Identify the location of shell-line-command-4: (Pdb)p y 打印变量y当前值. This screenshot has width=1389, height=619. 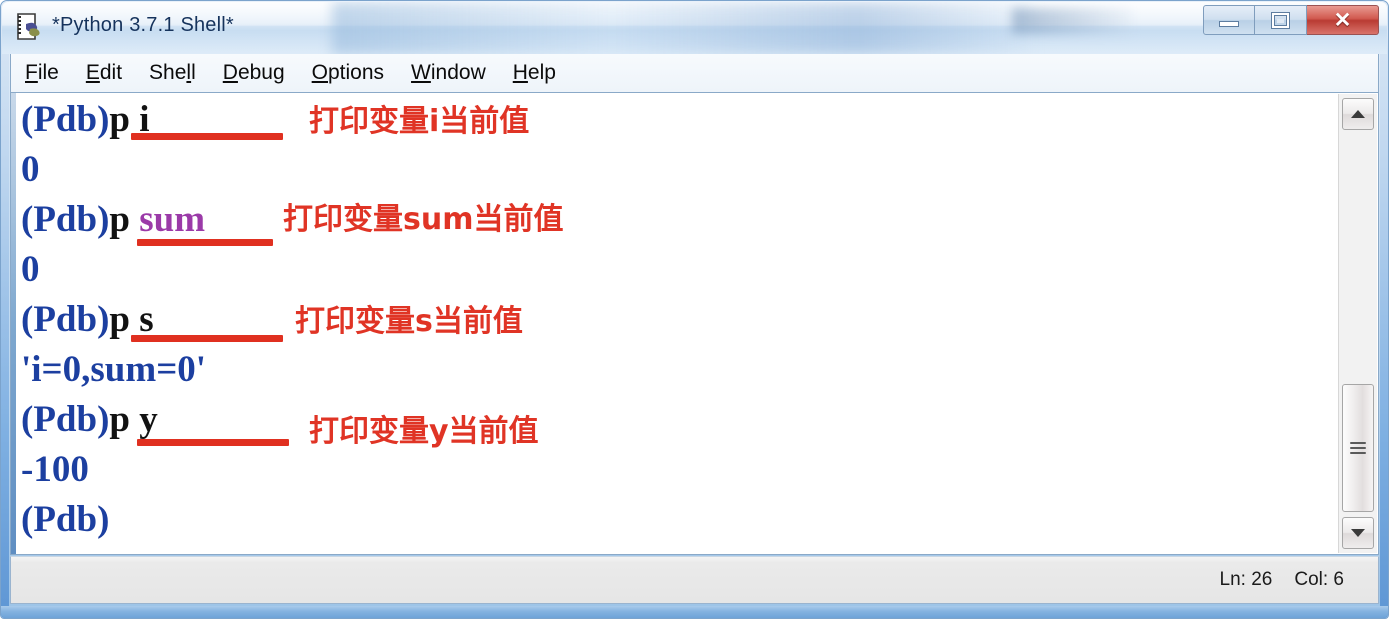
(679, 422).